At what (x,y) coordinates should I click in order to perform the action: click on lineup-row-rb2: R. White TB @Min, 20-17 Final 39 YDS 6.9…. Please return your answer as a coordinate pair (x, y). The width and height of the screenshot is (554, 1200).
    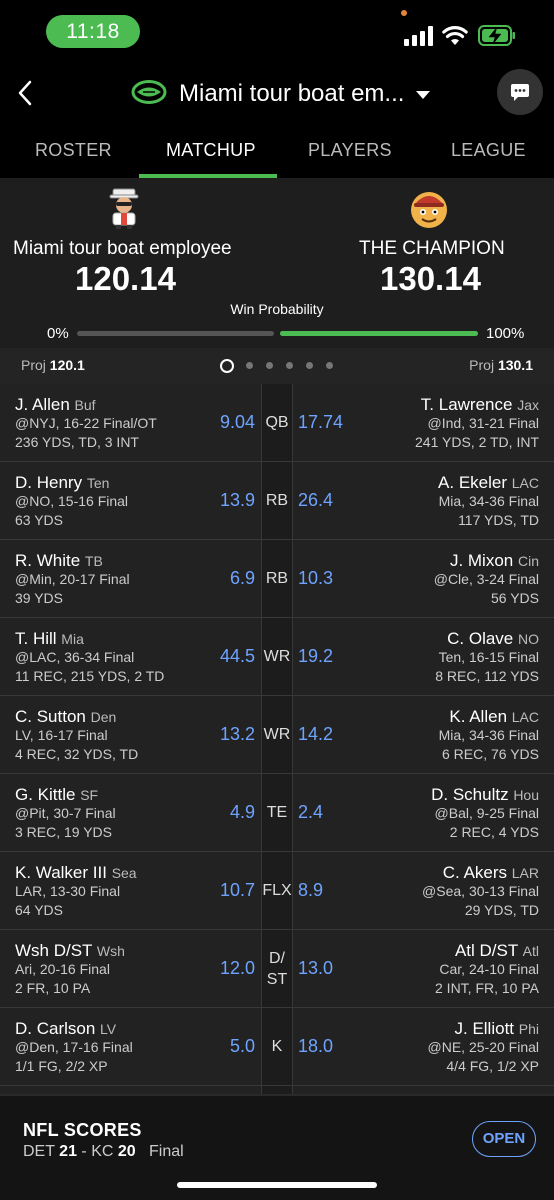
    Looking at the image, I should click on (277, 579).